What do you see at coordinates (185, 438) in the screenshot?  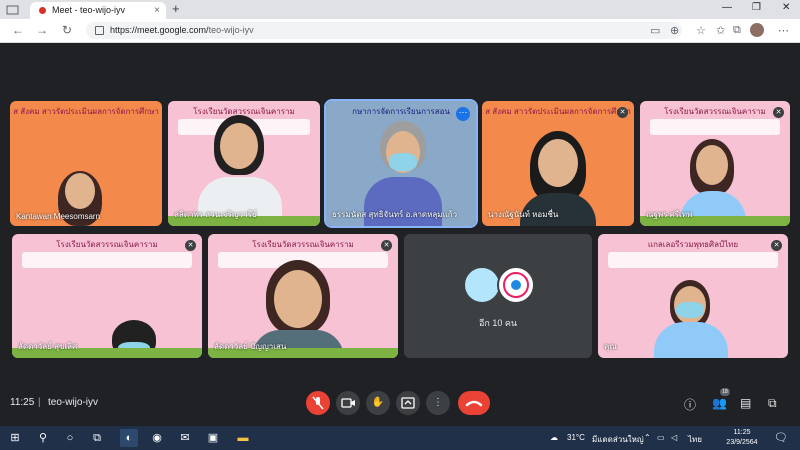 I see `mail-icon: ✉` at bounding box center [185, 438].